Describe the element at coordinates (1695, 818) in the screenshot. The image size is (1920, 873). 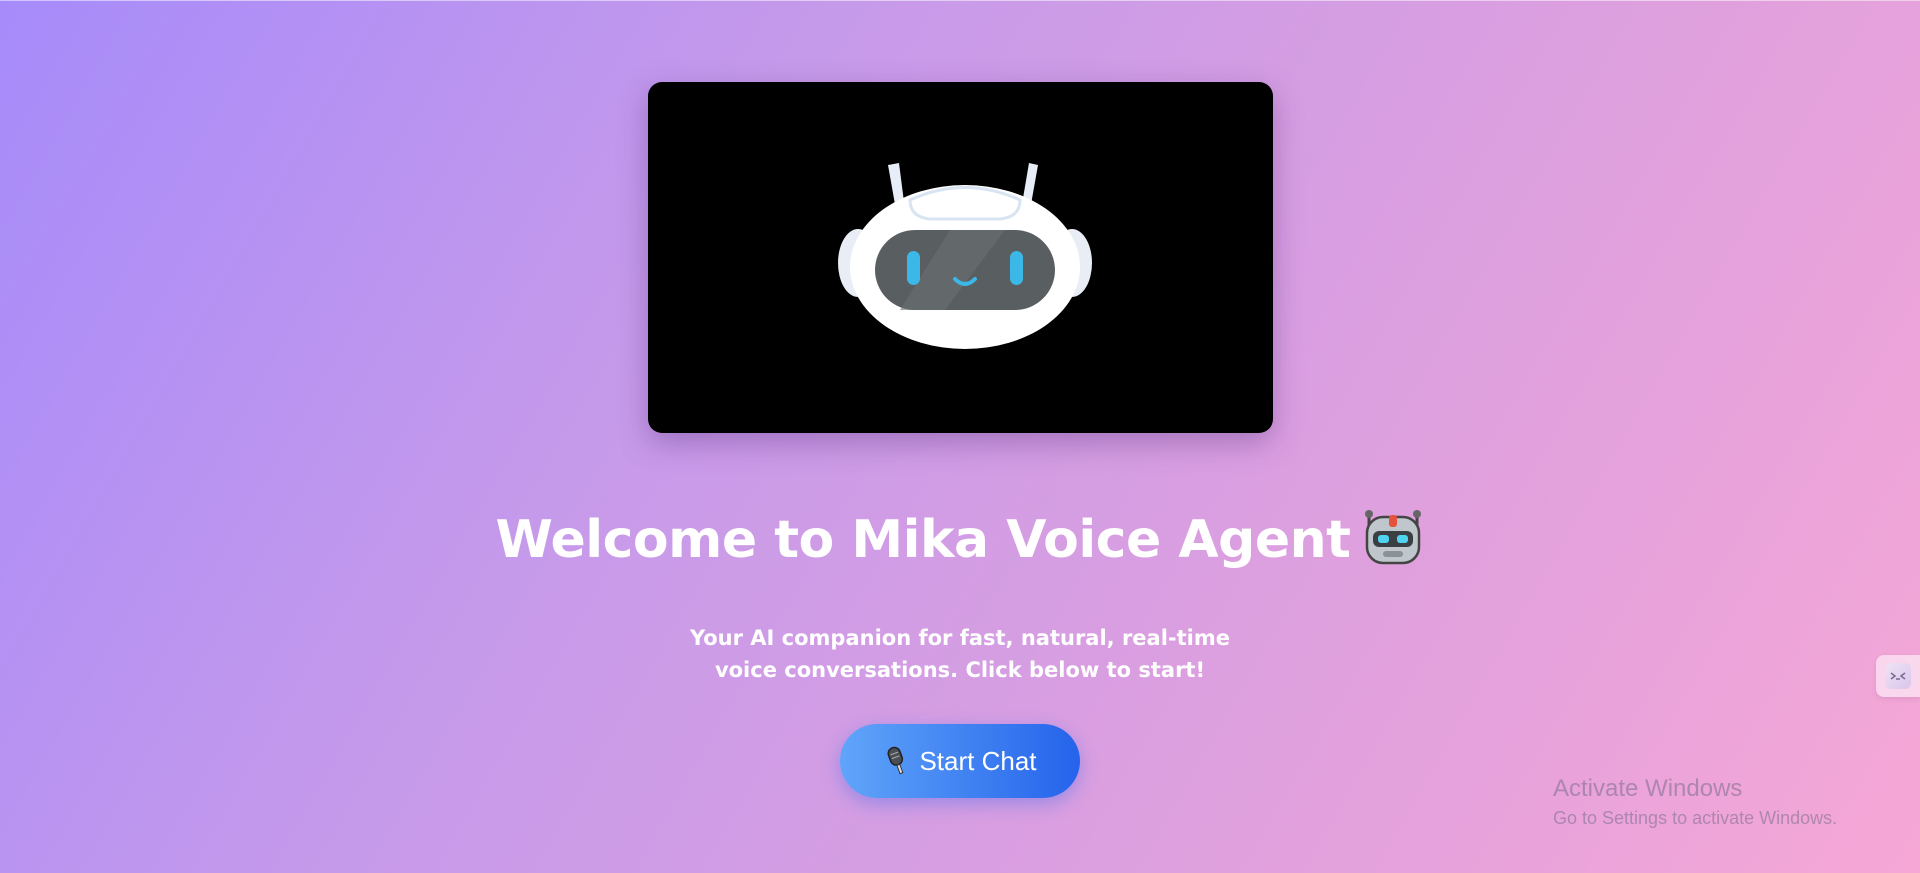
I see `watermark-subtitle: Go to Settings to activate Windows.` at that location.